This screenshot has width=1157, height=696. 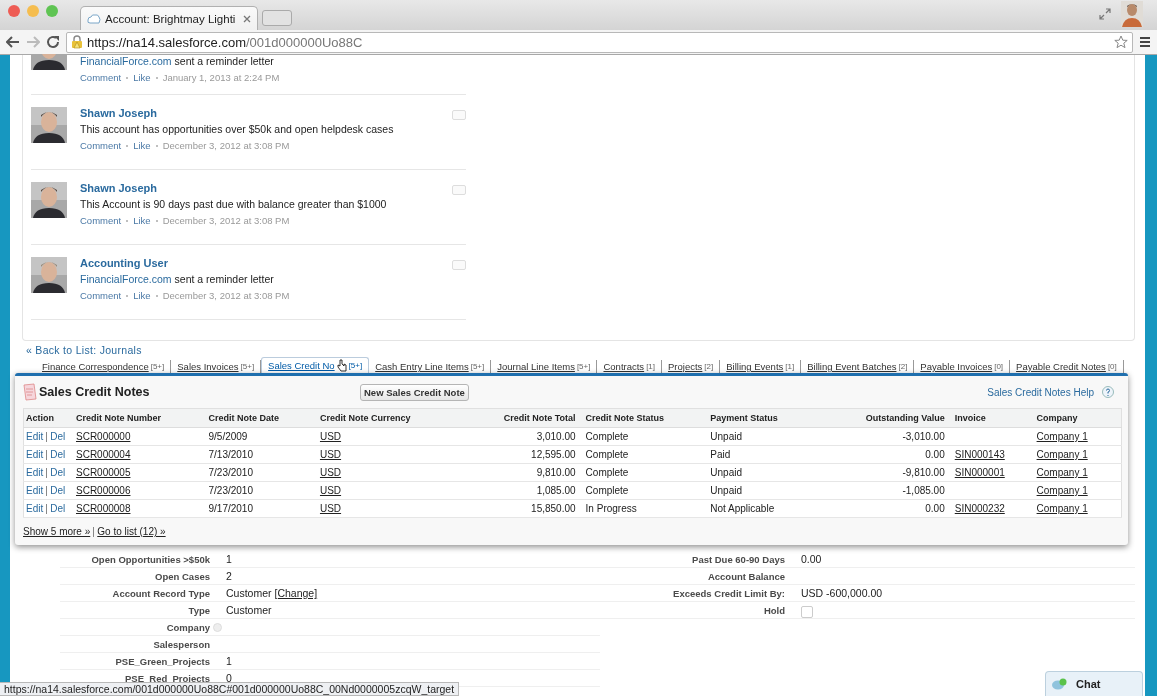 What do you see at coordinates (57, 531) in the screenshot?
I see `show-more-link: Show 5 more »` at bounding box center [57, 531].